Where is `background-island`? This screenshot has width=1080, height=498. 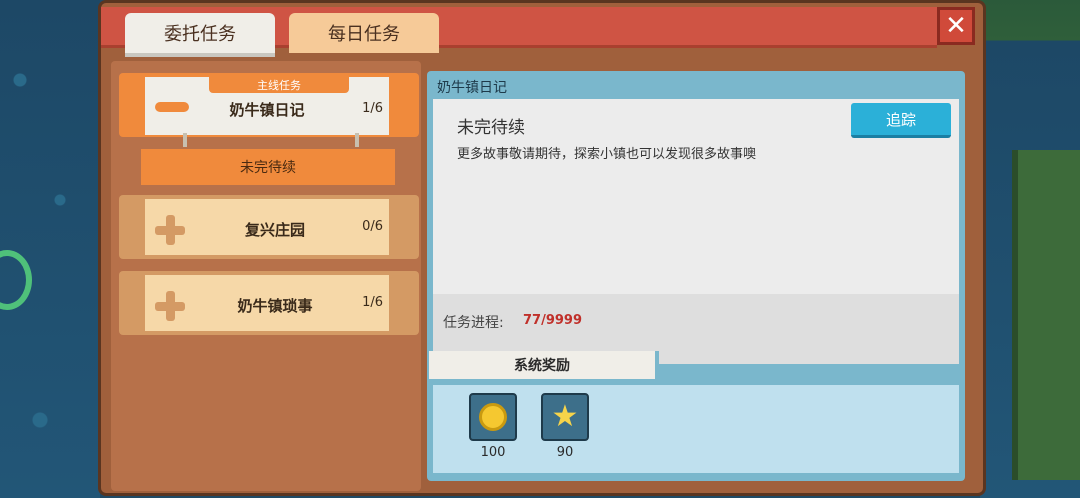
background-island is located at coordinates (1046, 315).